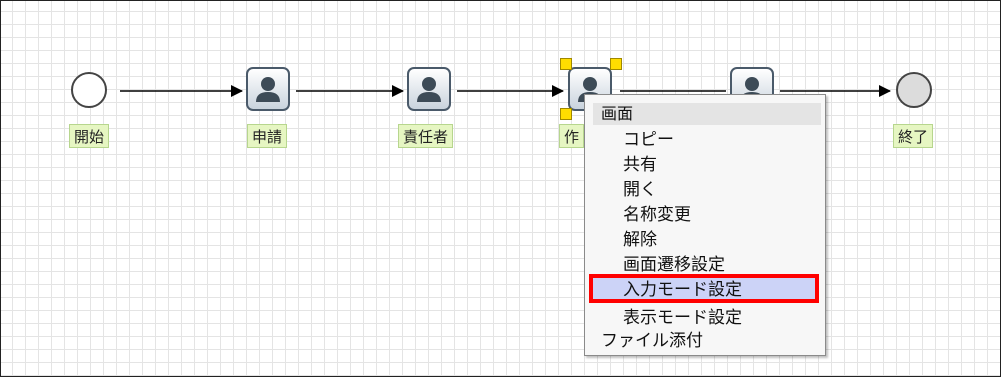 This screenshot has width=1001, height=377. What do you see at coordinates (426, 136) in the screenshot?
I see `task-manager-label: 責任者` at bounding box center [426, 136].